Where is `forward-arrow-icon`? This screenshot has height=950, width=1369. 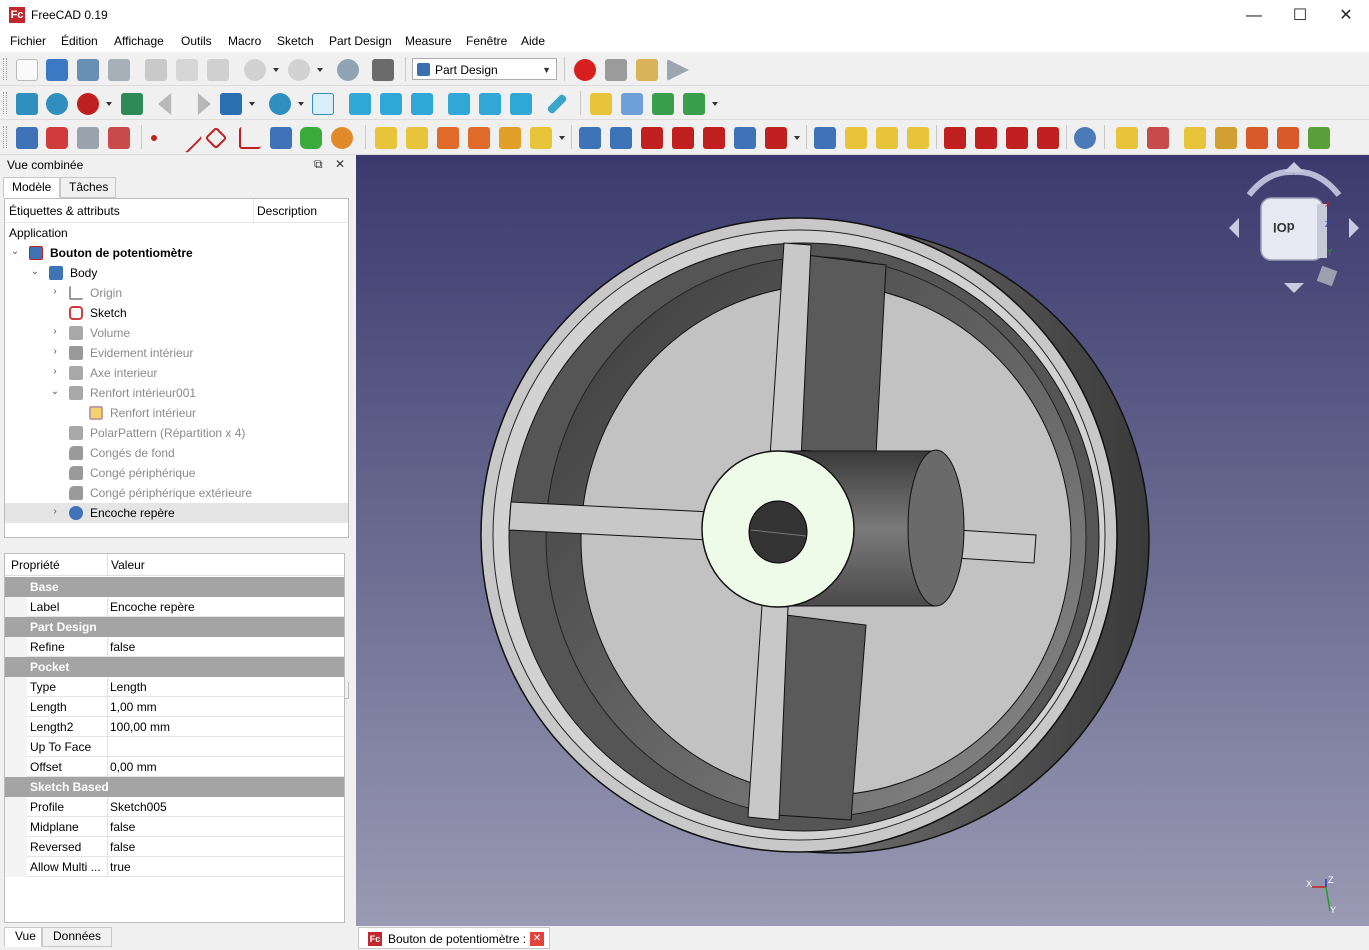
forward-arrow-icon is located at coordinates (204, 104).